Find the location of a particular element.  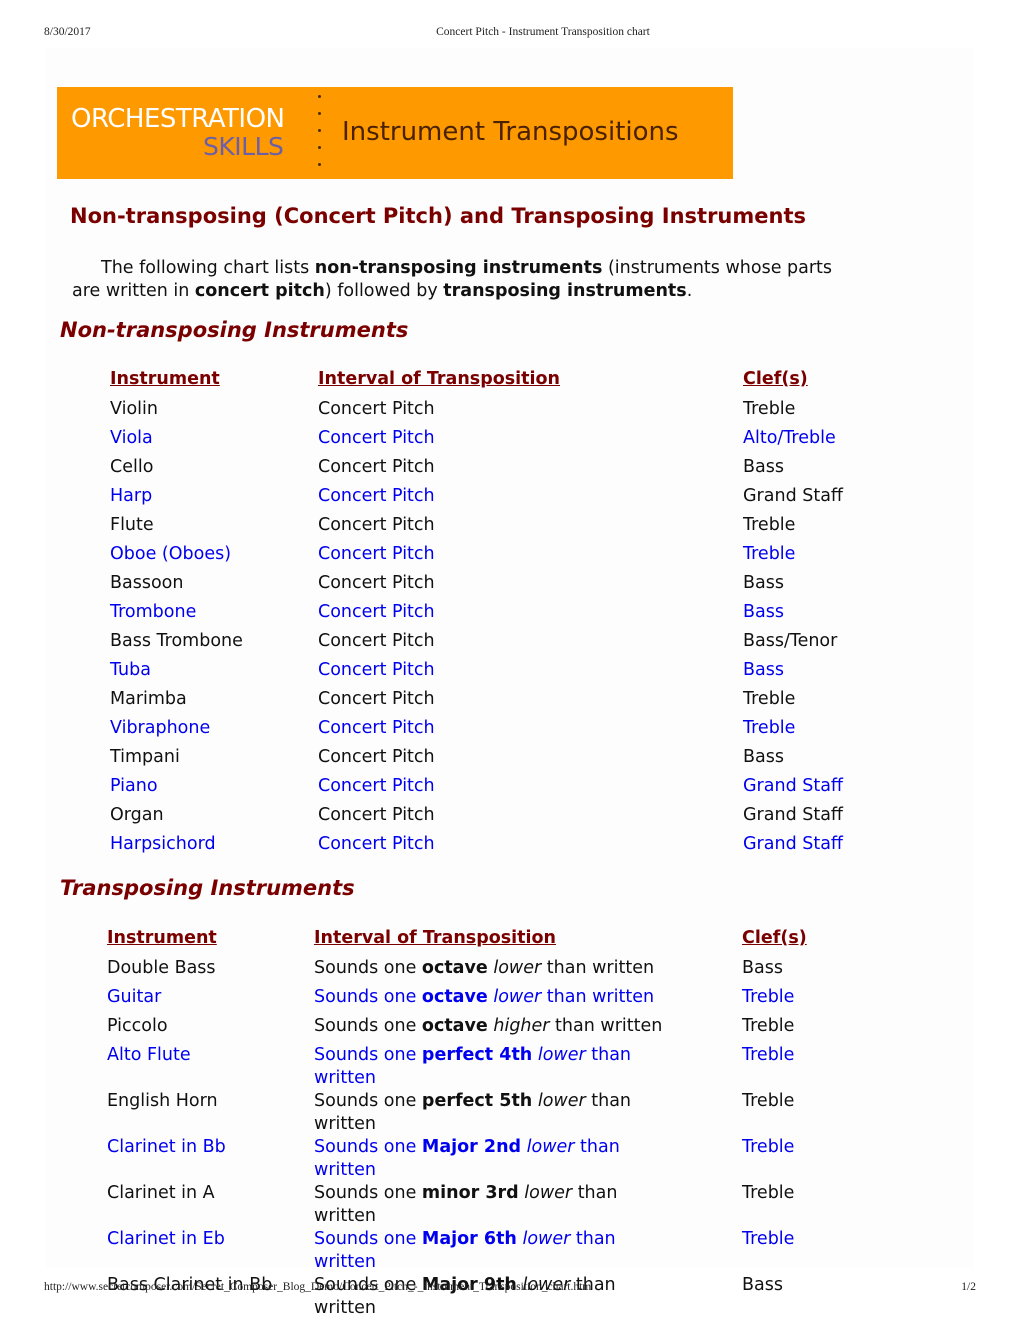

section-heading-transposing: Transposing Instruments is located at coordinates (207, 888).